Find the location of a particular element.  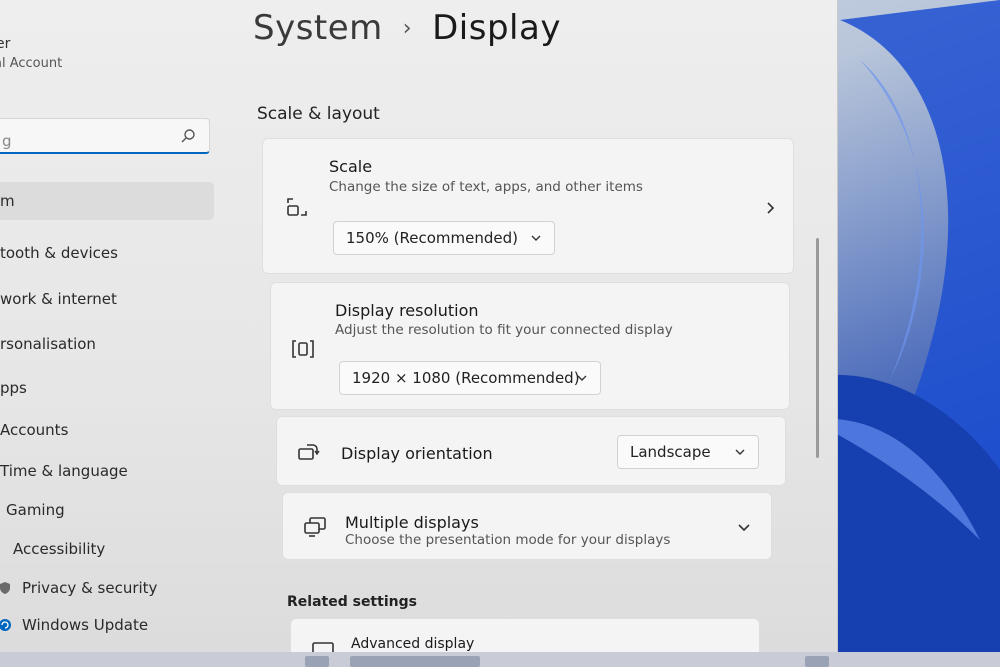

sidebar-item-time-language: Time & language is located at coordinates (64, 471).